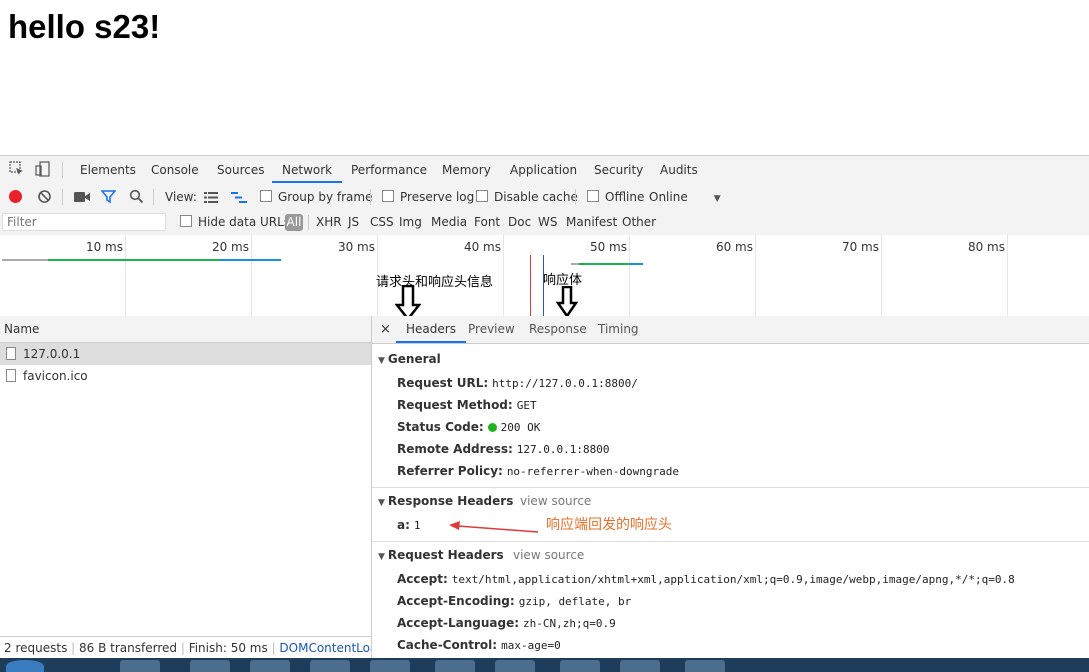 The height and width of the screenshot is (672, 1089). Describe the element at coordinates (52, 354) in the screenshot. I see `request-name: 127.0.0.1` at that location.